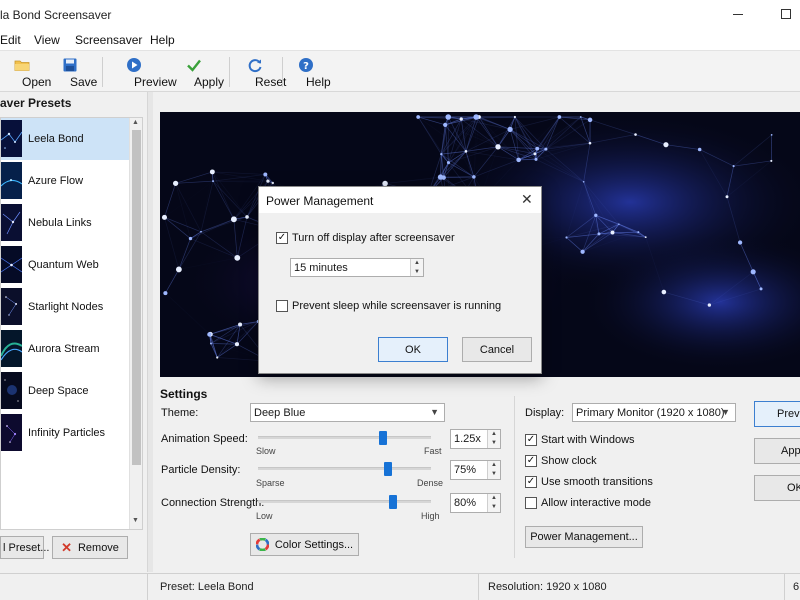 This screenshot has height=600, width=800. What do you see at coordinates (413, 349) in the screenshot?
I see `dialog-ok-button: OK` at bounding box center [413, 349].